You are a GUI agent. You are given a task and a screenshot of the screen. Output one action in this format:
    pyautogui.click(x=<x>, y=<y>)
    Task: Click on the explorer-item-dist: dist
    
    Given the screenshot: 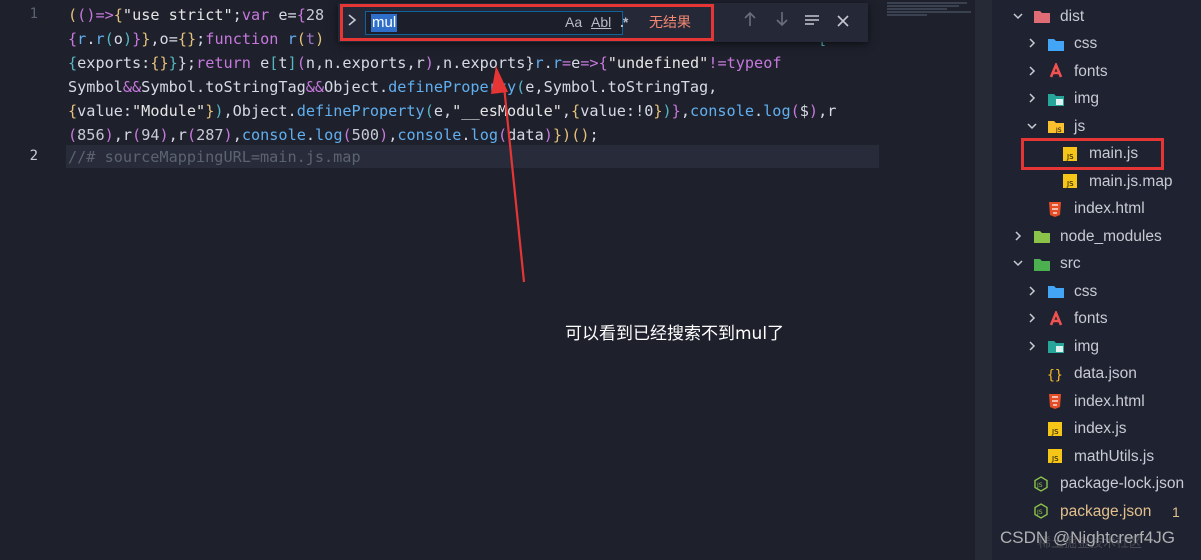 What is the action you would take?
    pyautogui.click(x=1096, y=16)
    